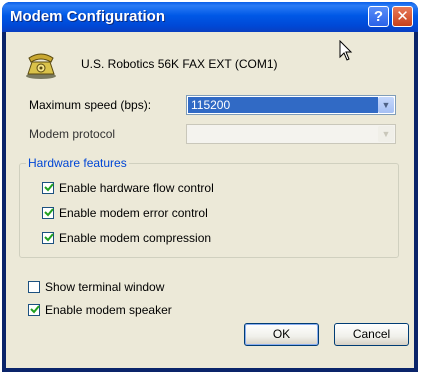 Image resolution: width=422 pixels, height=375 pixels. Describe the element at coordinates (210, 17) in the screenshot. I see `title-bar: Modem Configuration ? ✕` at that location.